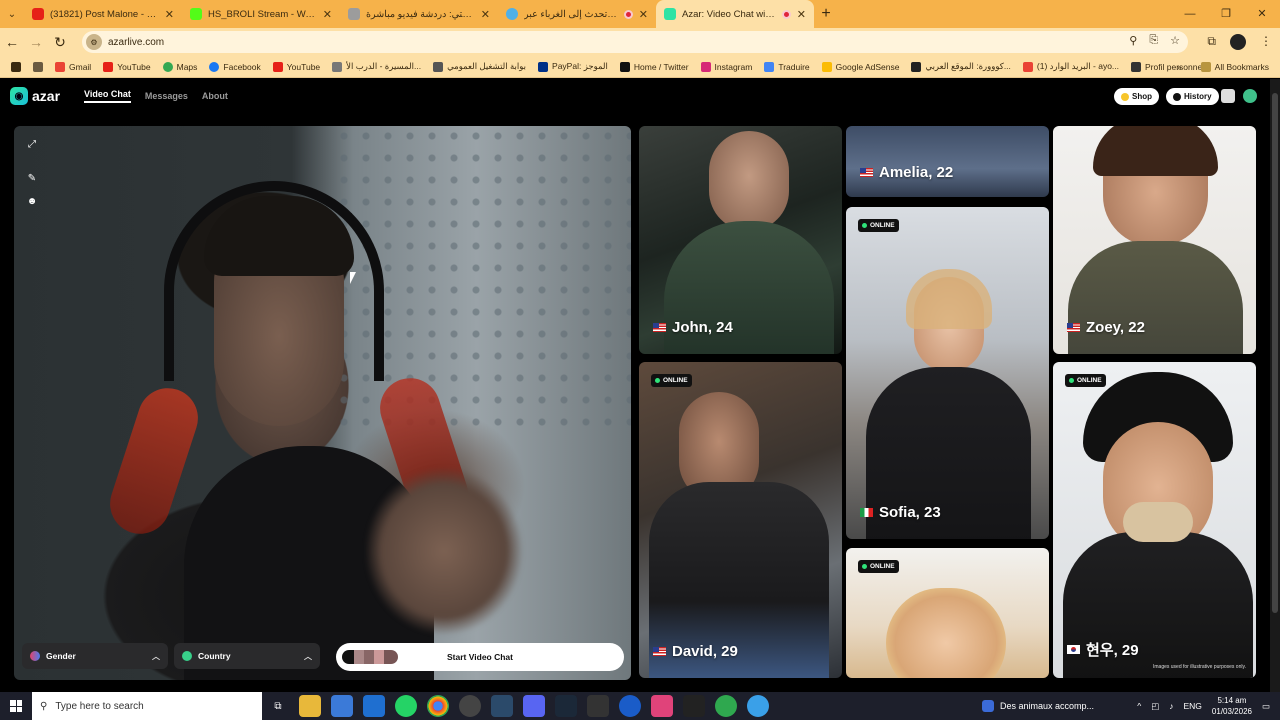 This screenshot has height=720, width=1280. What do you see at coordinates (1266, 706) in the screenshot?
I see `notifications-icon: ▭` at bounding box center [1266, 706].